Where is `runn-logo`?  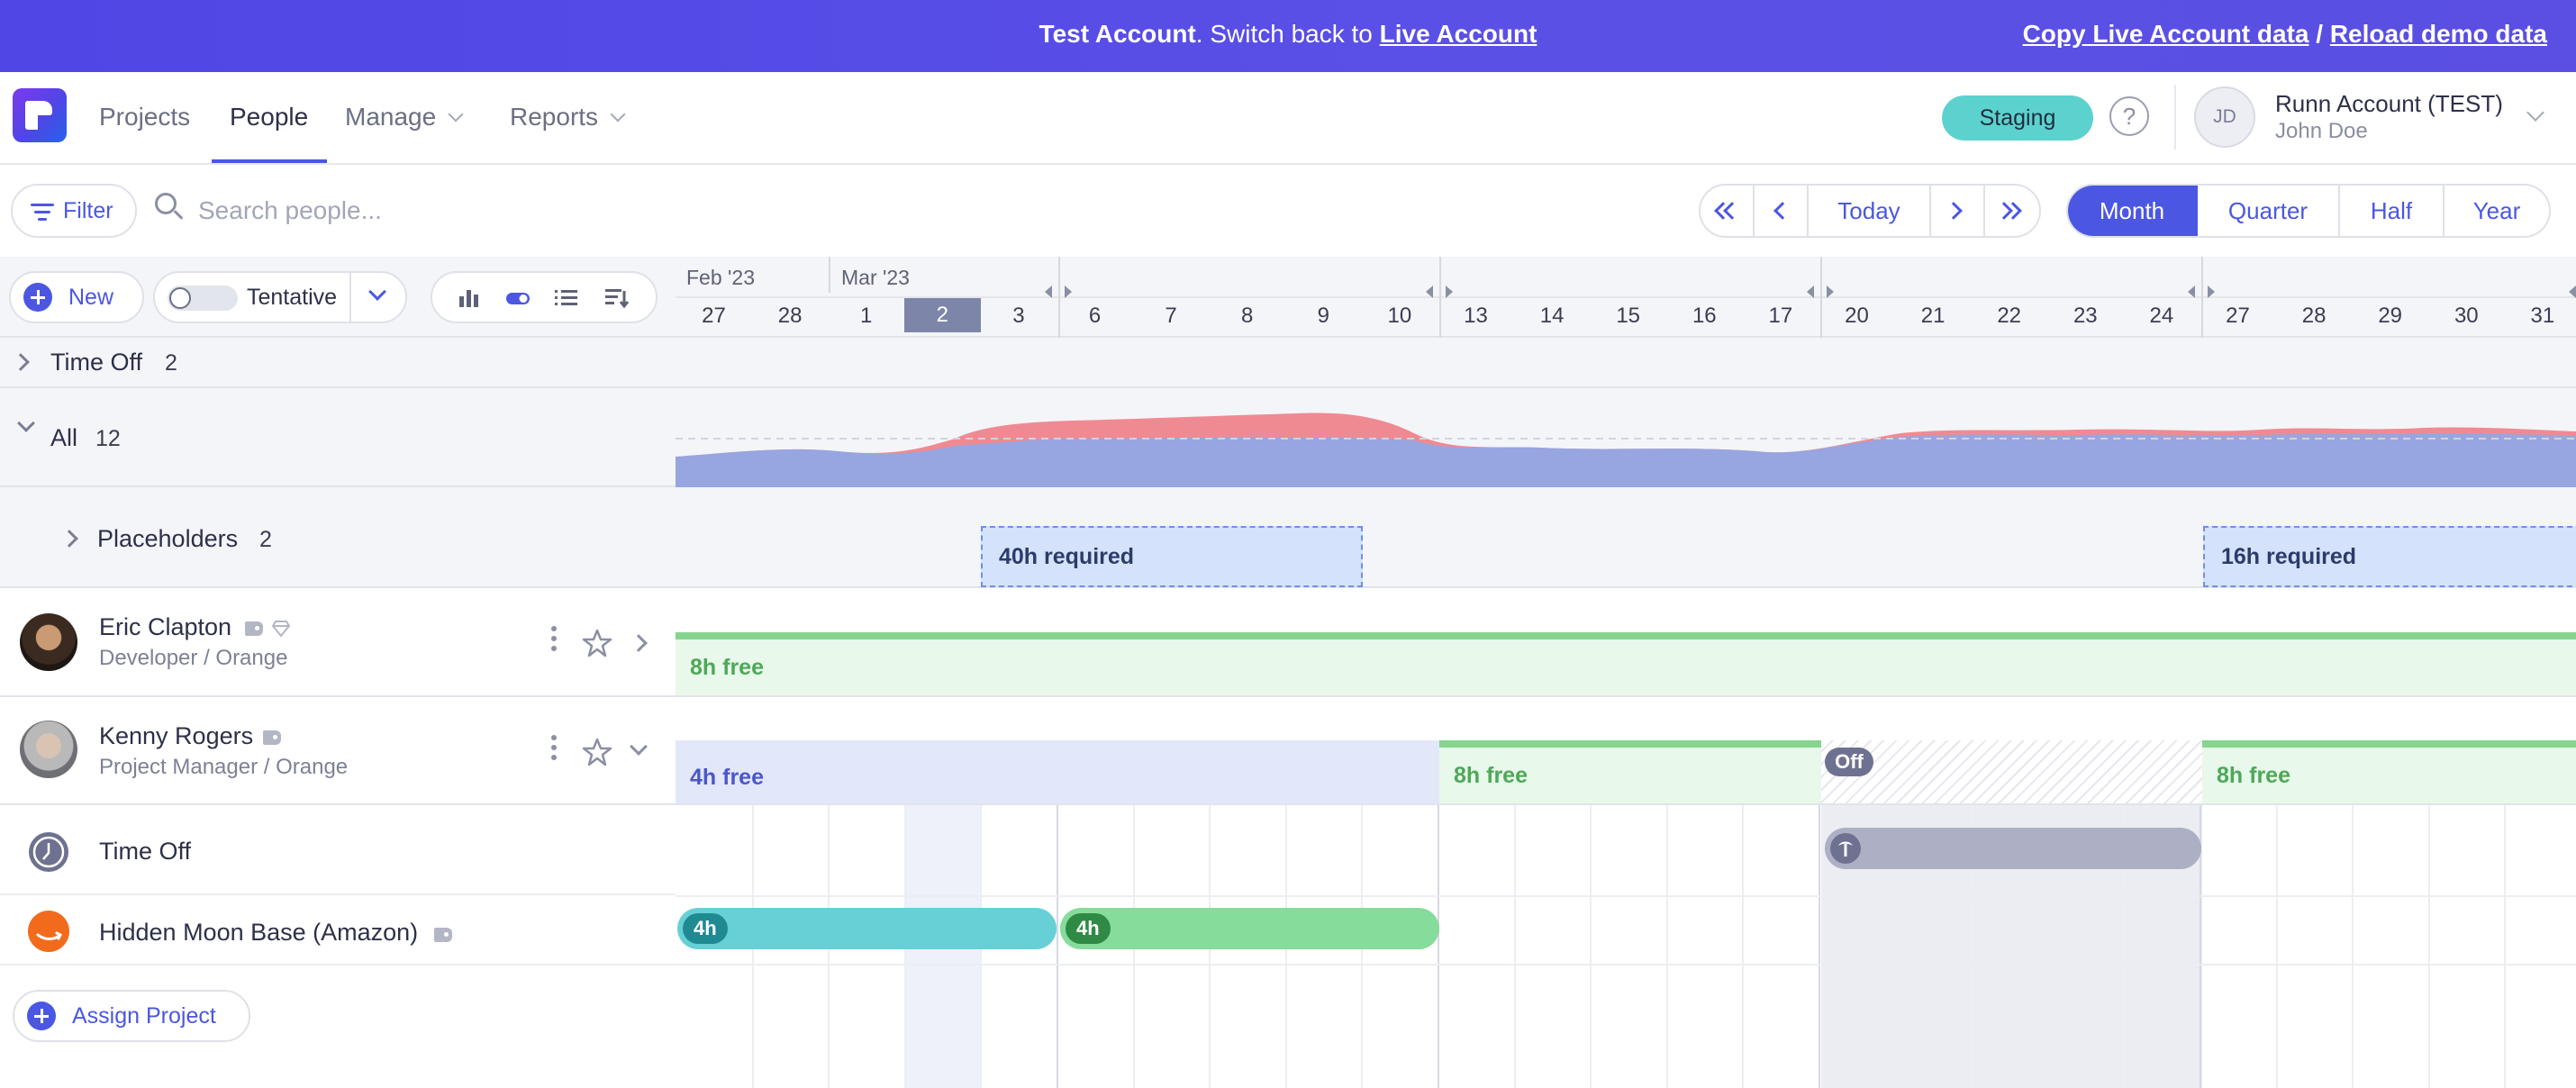 runn-logo is located at coordinates (40, 115).